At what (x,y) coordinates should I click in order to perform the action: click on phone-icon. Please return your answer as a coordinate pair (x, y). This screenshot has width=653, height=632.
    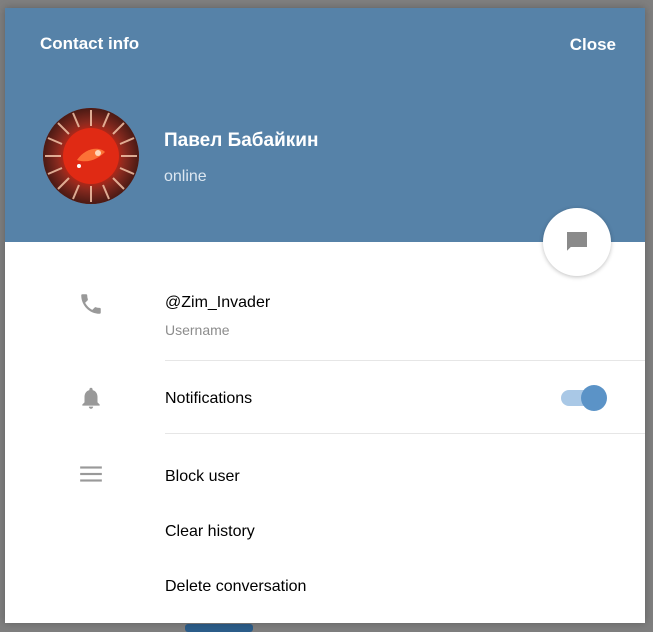
    Looking at the image, I should click on (91, 304).